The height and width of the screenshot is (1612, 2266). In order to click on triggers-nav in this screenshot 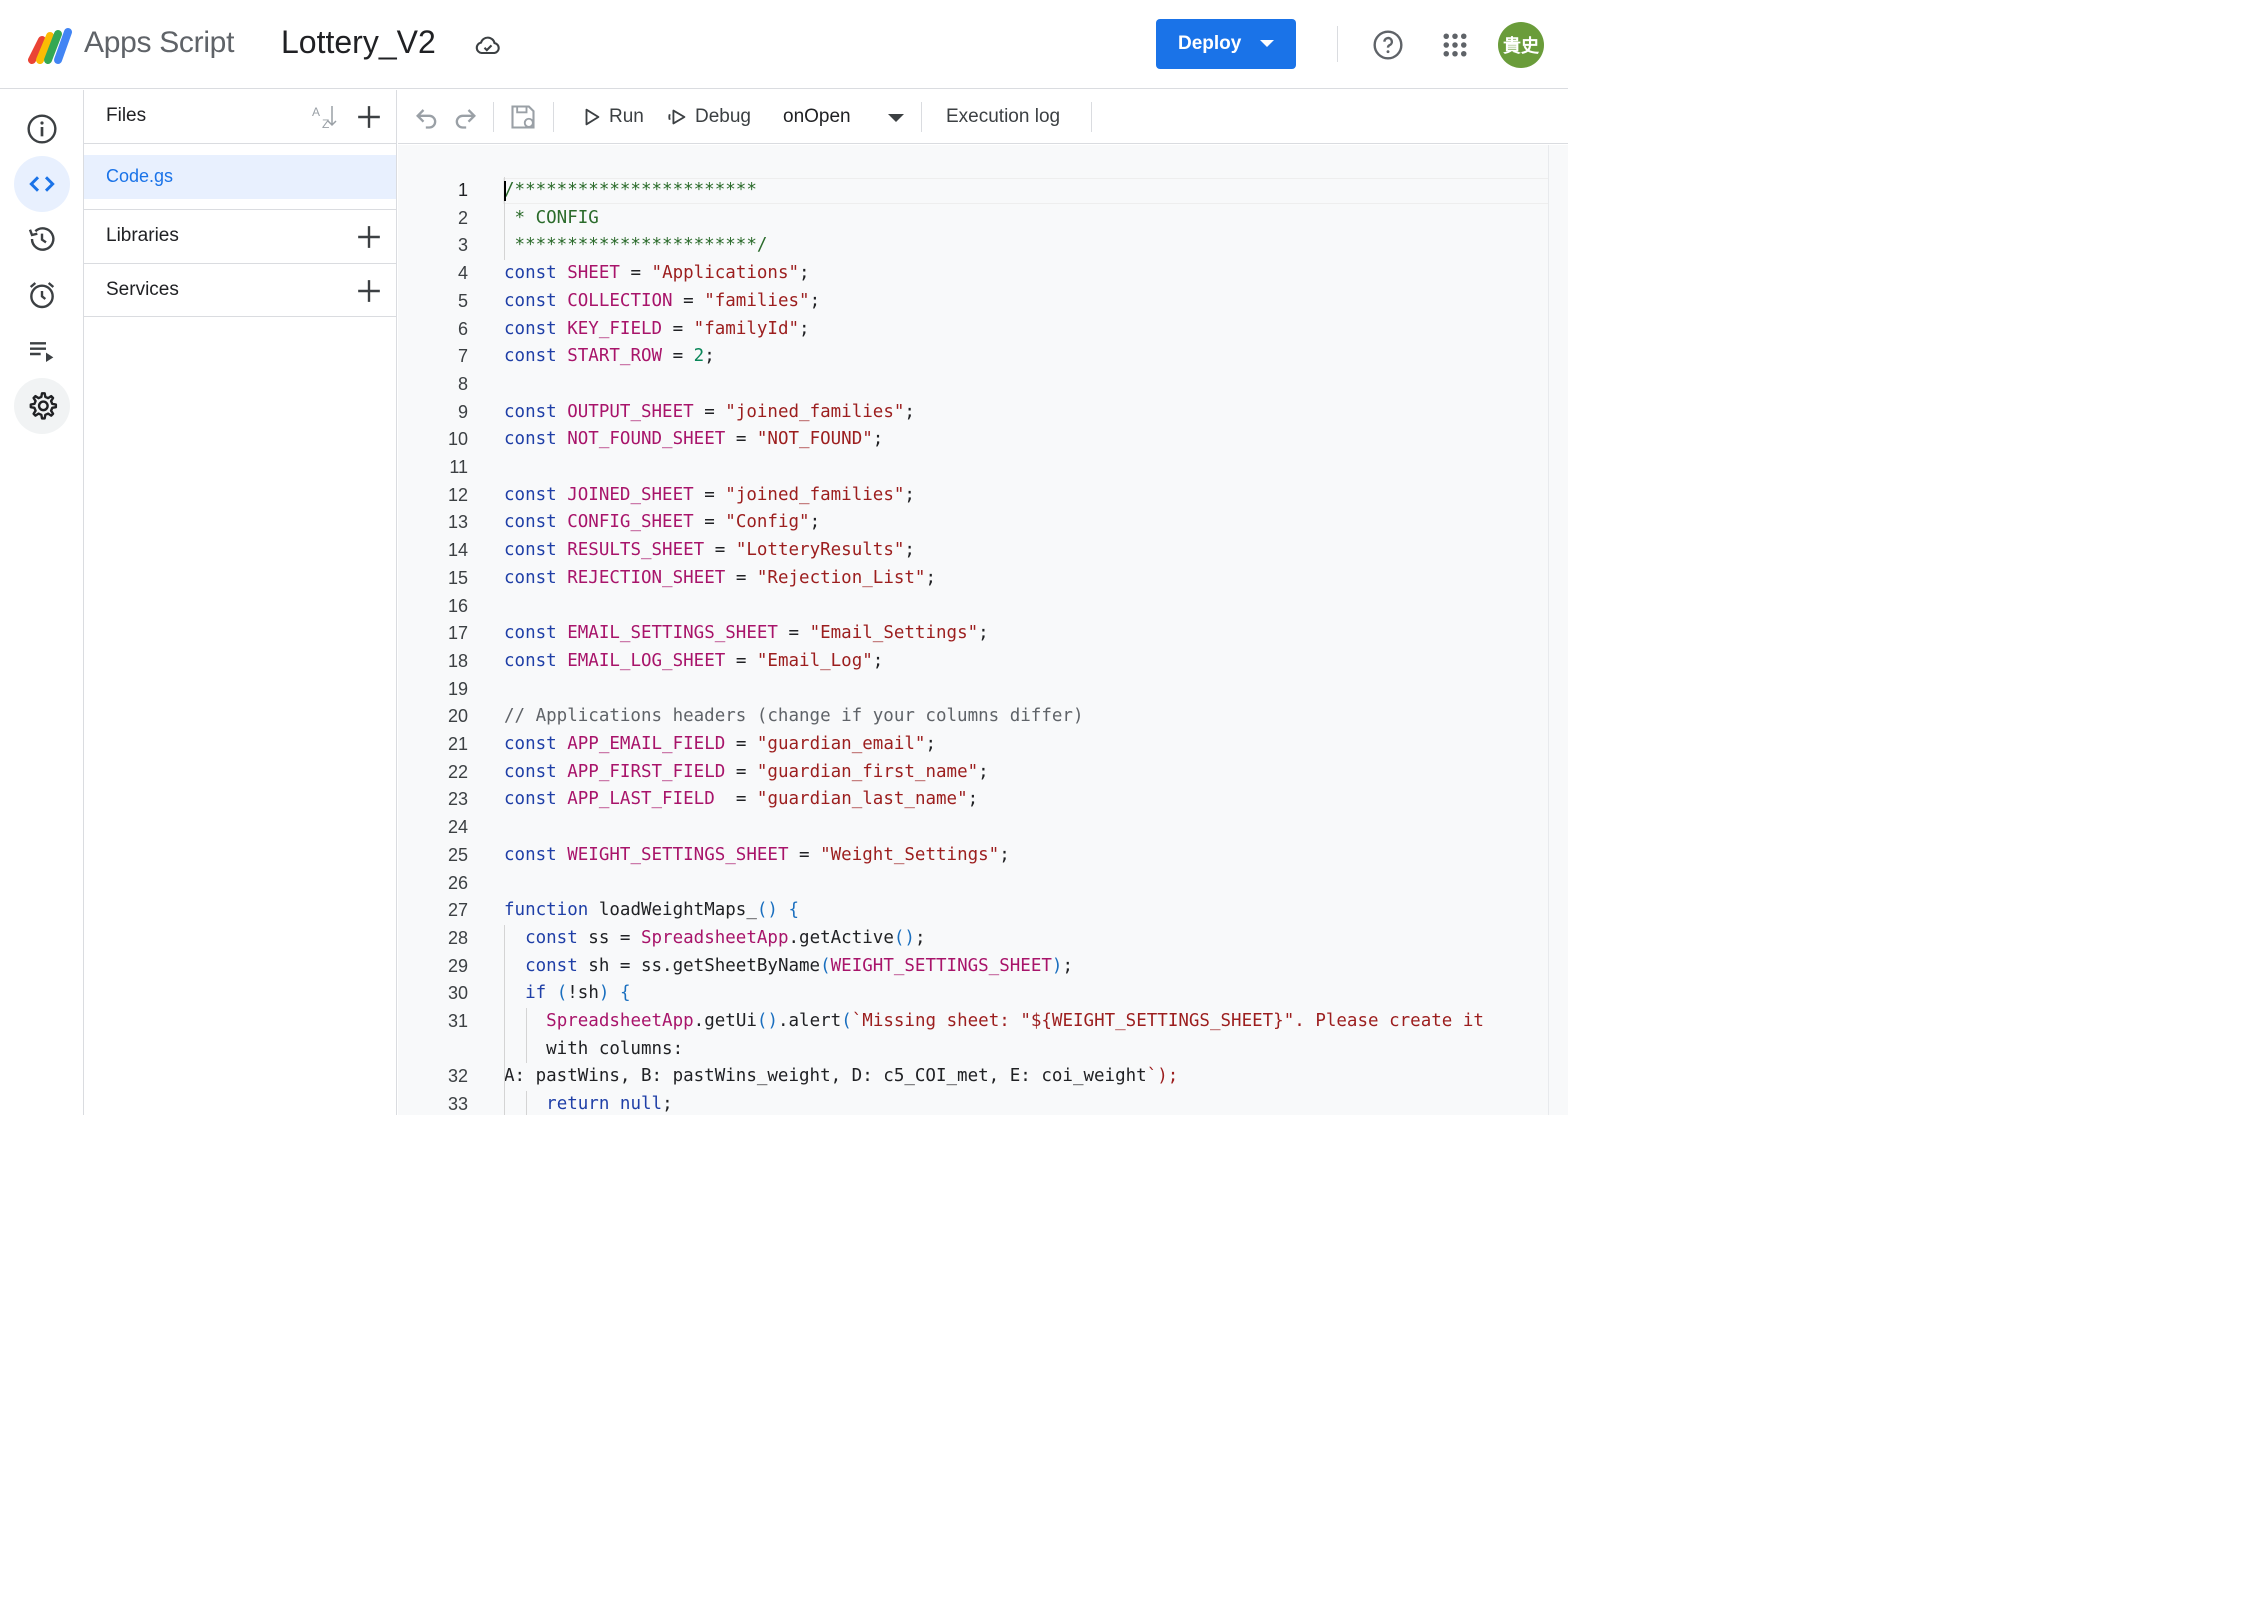, I will do `click(42, 295)`.